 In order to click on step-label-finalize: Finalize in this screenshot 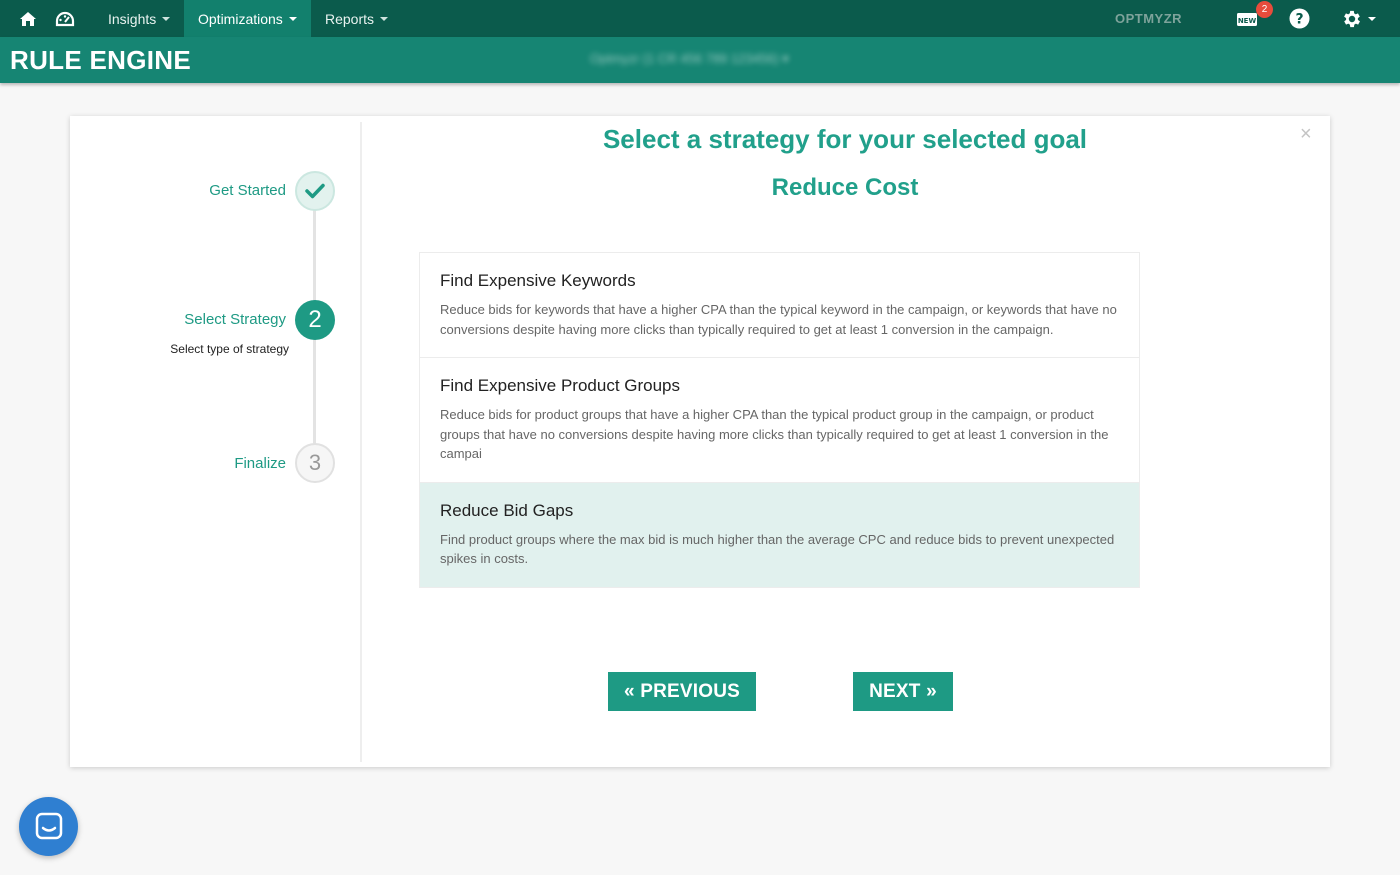, I will do `click(260, 463)`.